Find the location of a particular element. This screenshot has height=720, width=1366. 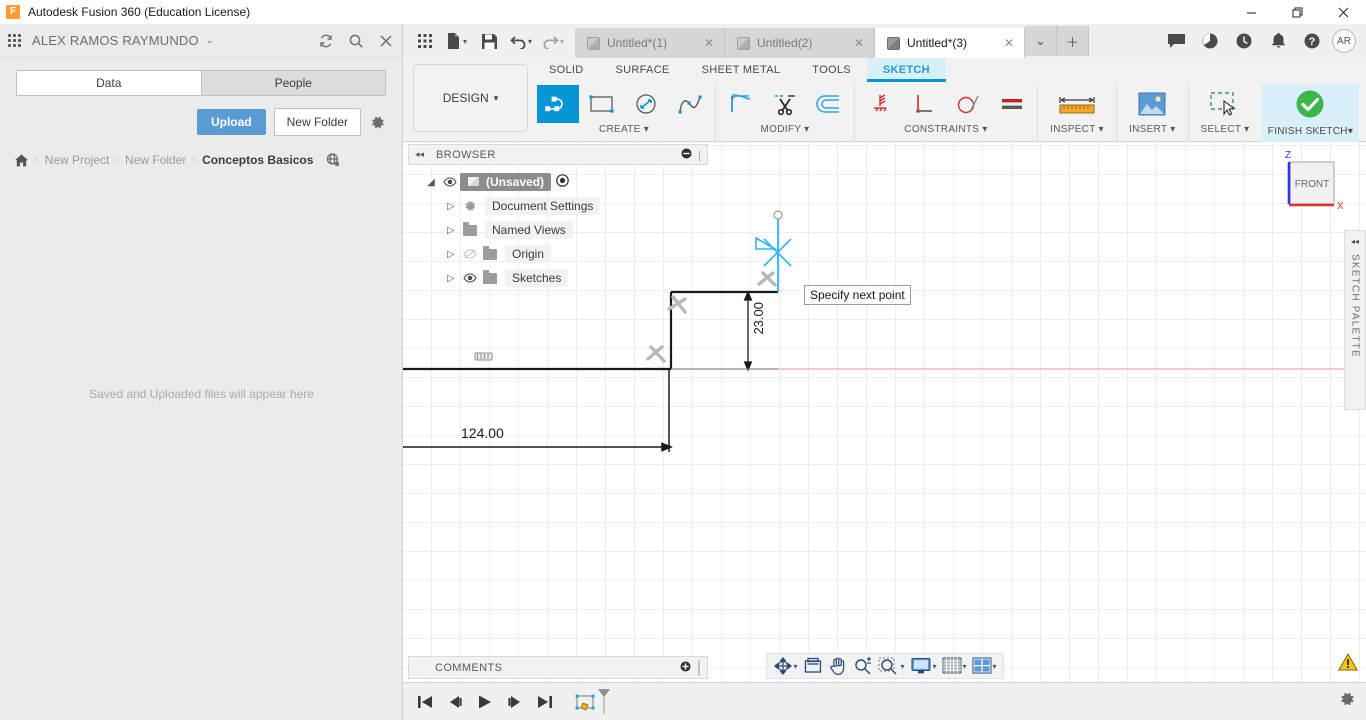

orbit-icon: ▾ is located at coordinates (784, 666).